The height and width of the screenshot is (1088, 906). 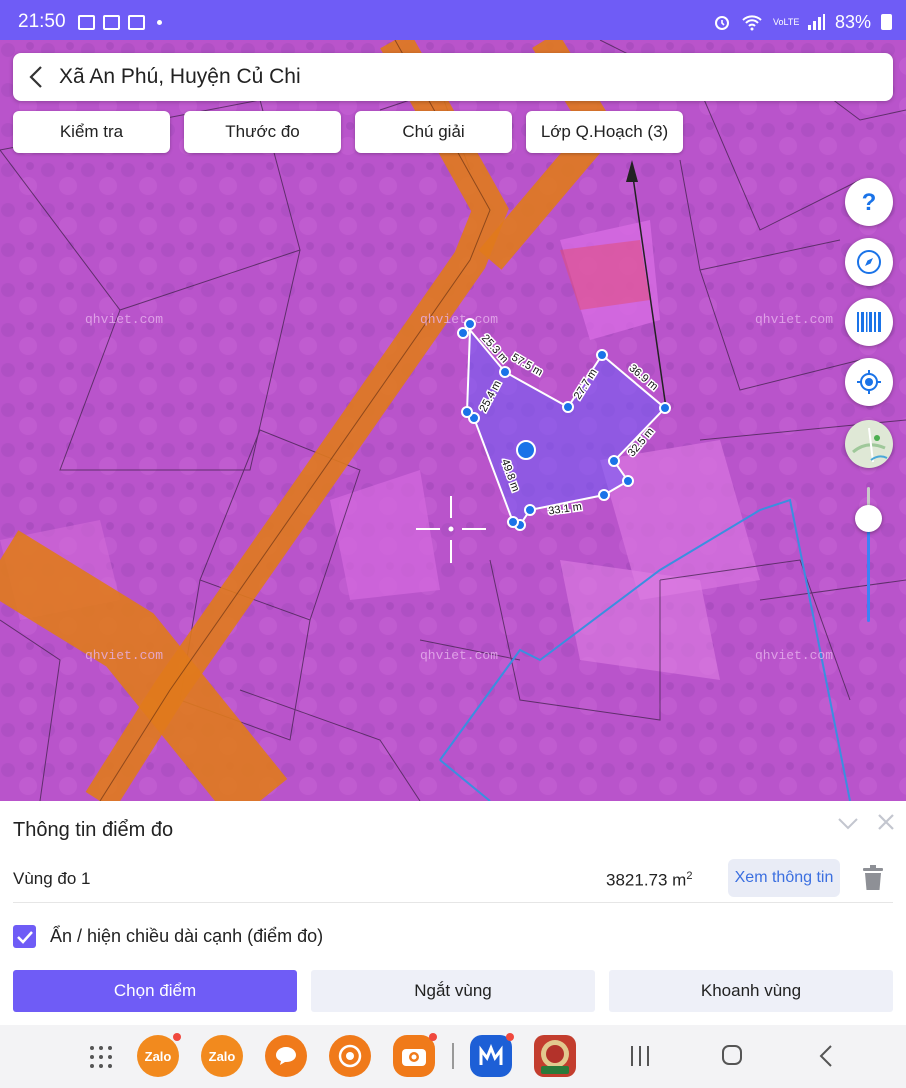 I want to click on zoom-slider-track, so click(x=868, y=497).